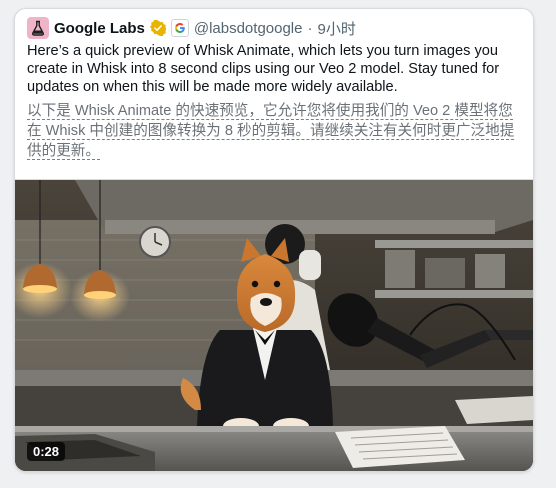 This screenshot has width=556, height=488. What do you see at coordinates (336, 28) in the screenshot?
I see `timestamp: 9小时` at bounding box center [336, 28].